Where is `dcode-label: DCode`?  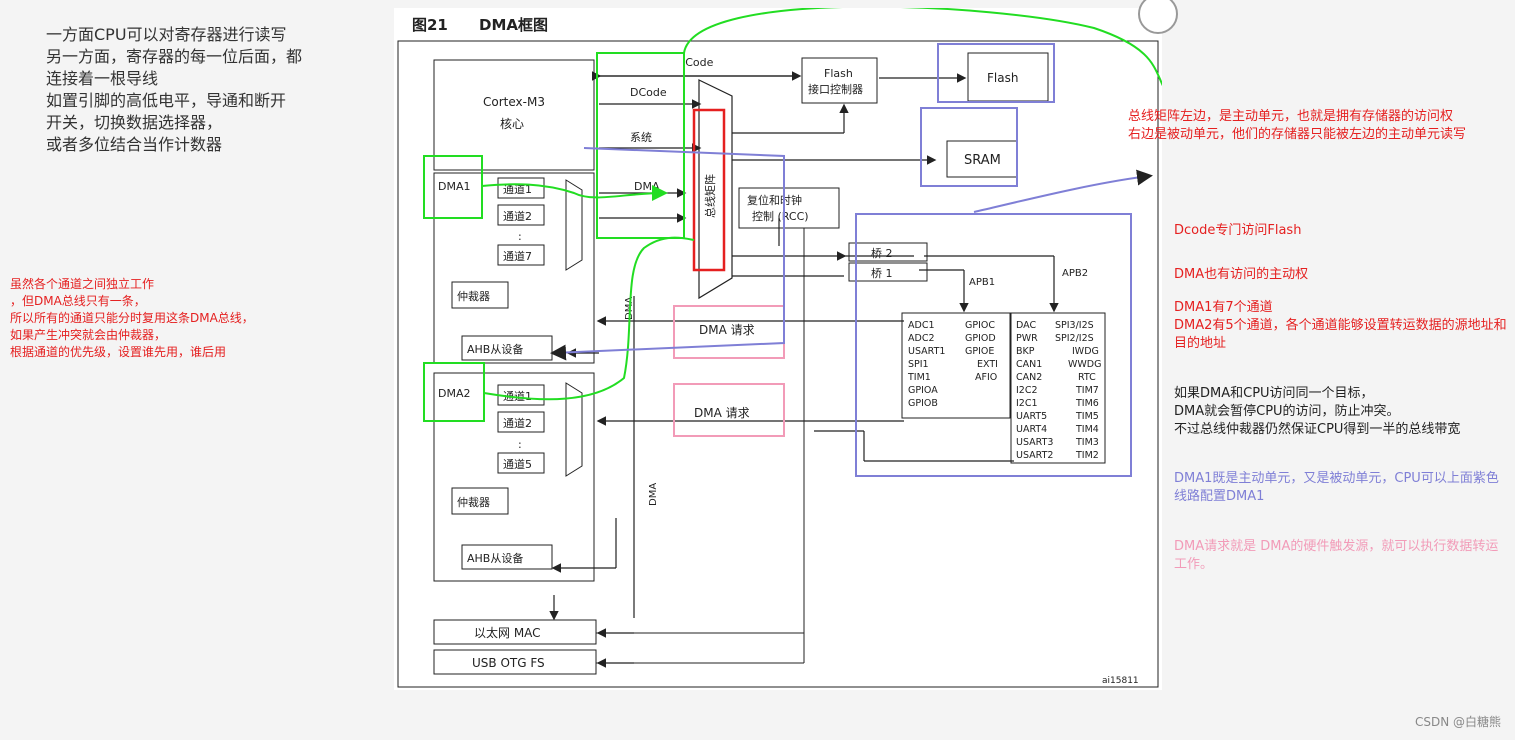 dcode-label: DCode is located at coordinates (648, 92).